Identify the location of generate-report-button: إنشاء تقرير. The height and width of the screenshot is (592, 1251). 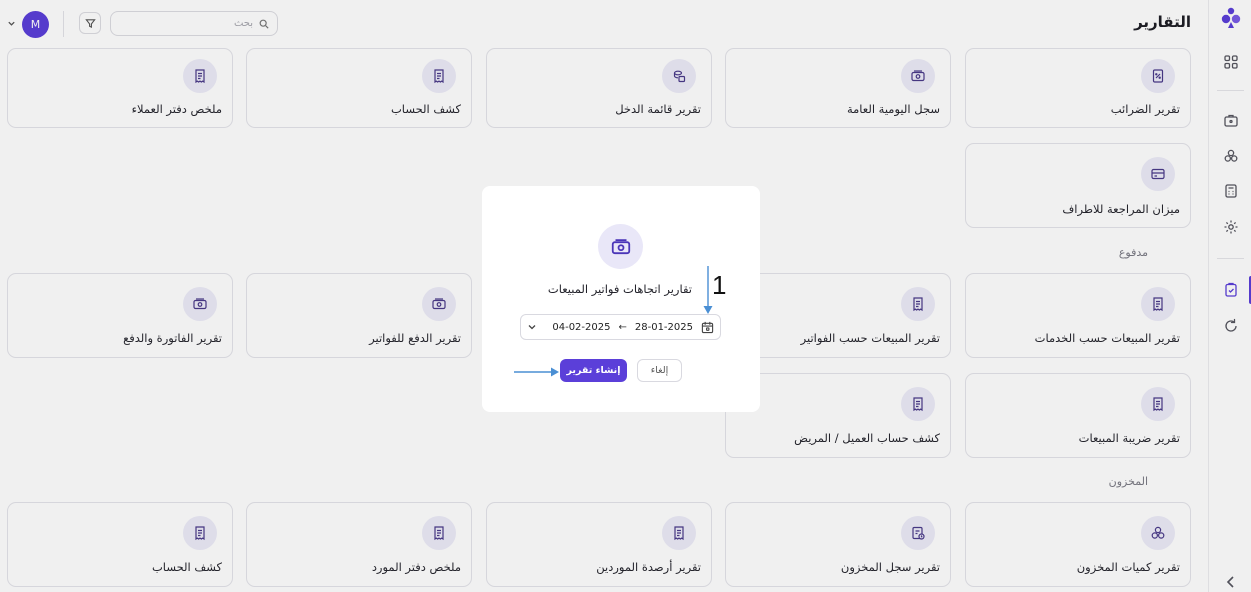
(593, 370).